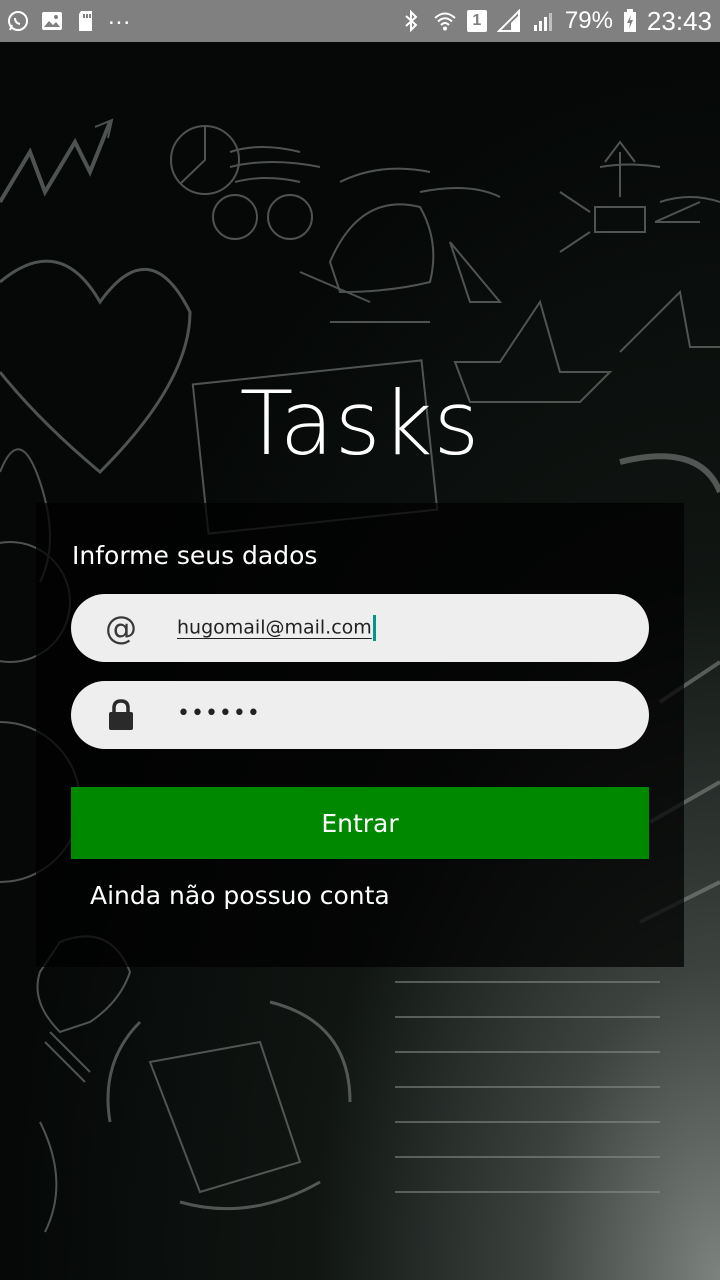 The image size is (720, 1280). I want to click on sim-icon: 1, so click(476, 21).